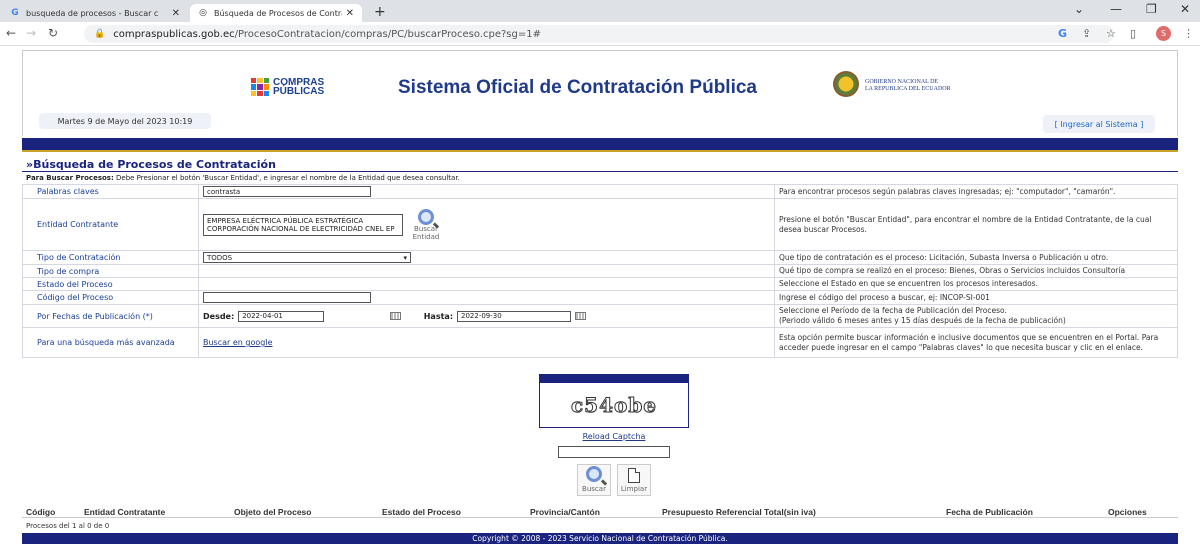  Describe the element at coordinates (1127, 512) in the screenshot. I see `col-opciones: Opciones` at that location.